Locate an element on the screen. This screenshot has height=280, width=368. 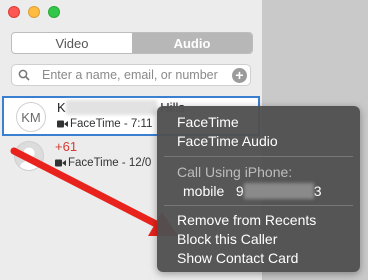
menu-item-block-this-caller: Block this Caller is located at coordinates (227, 239).